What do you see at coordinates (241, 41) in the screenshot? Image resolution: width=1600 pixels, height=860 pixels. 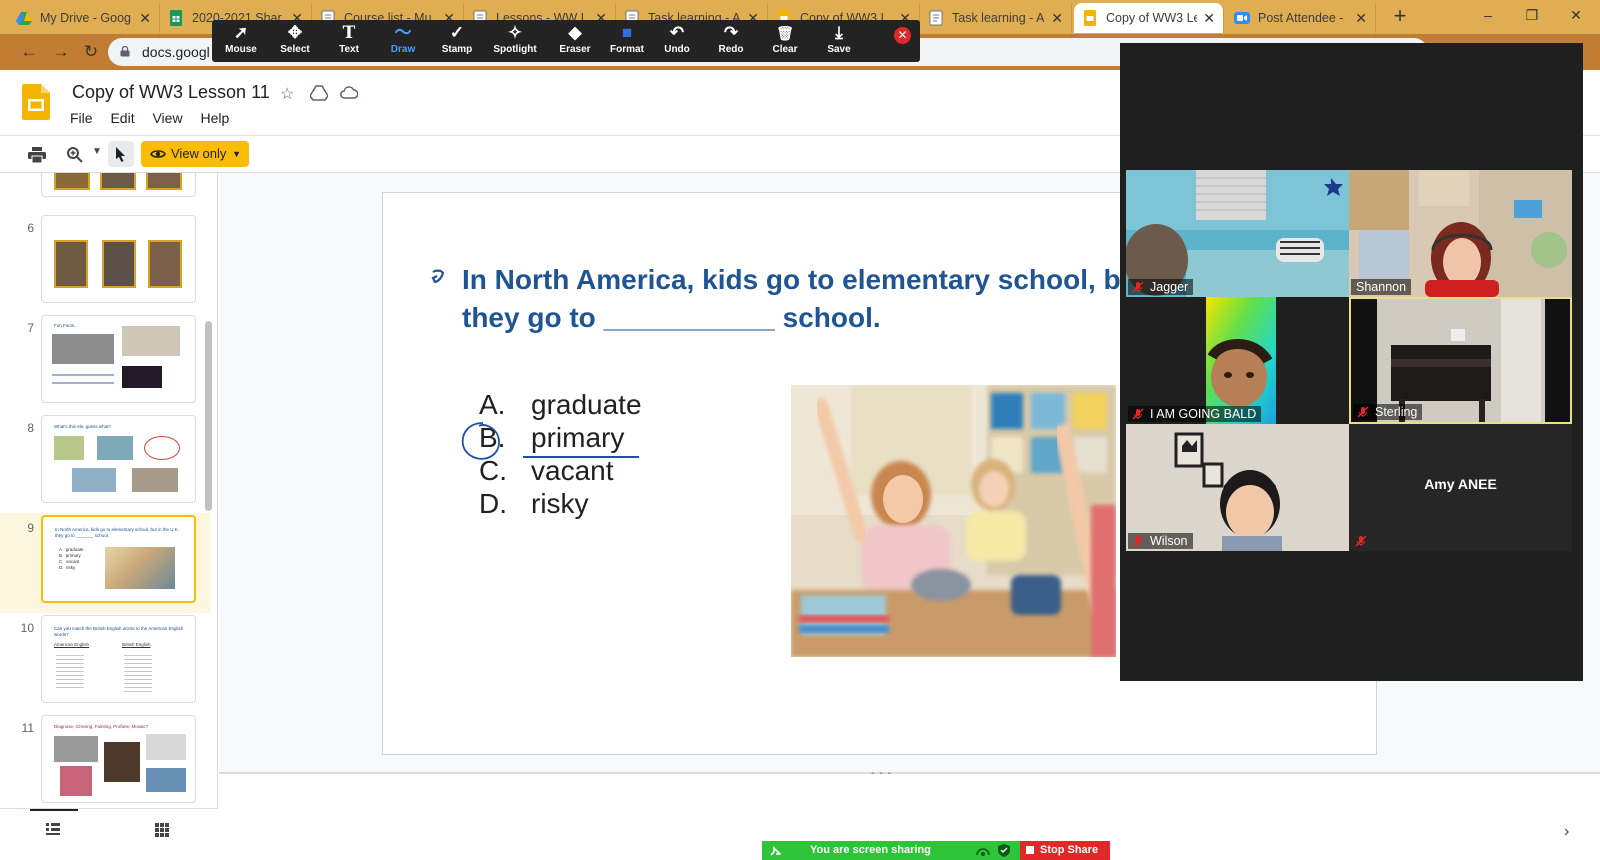 I see `tool-mouse: ➚ Mouse` at bounding box center [241, 41].